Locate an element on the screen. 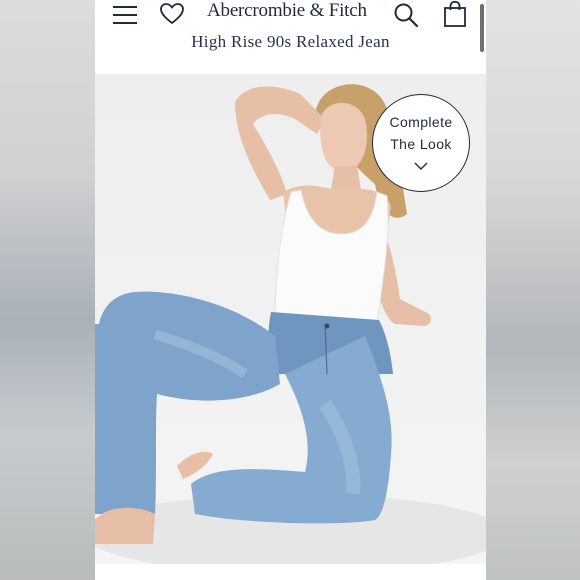 The height and width of the screenshot is (580, 580). search-icon is located at coordinates (406, 15).